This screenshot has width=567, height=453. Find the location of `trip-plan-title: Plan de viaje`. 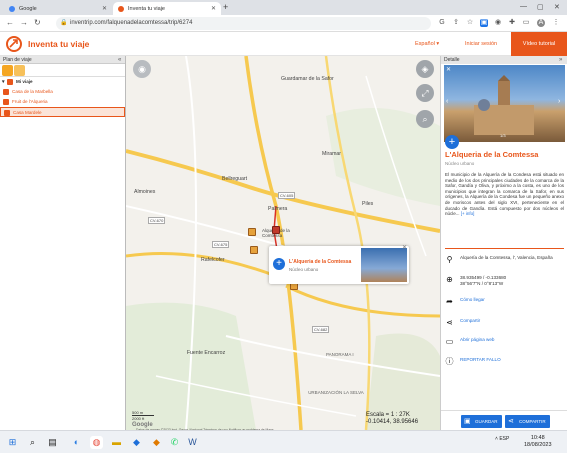

trip-plan-title: Plan de viaje is located at coordinates (17, 60).